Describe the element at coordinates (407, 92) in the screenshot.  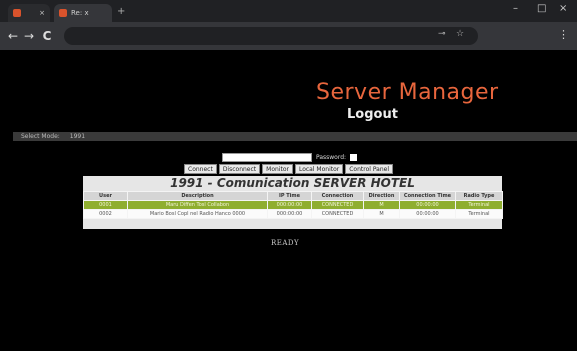
I see `brand-title: Server Manager` at that location.